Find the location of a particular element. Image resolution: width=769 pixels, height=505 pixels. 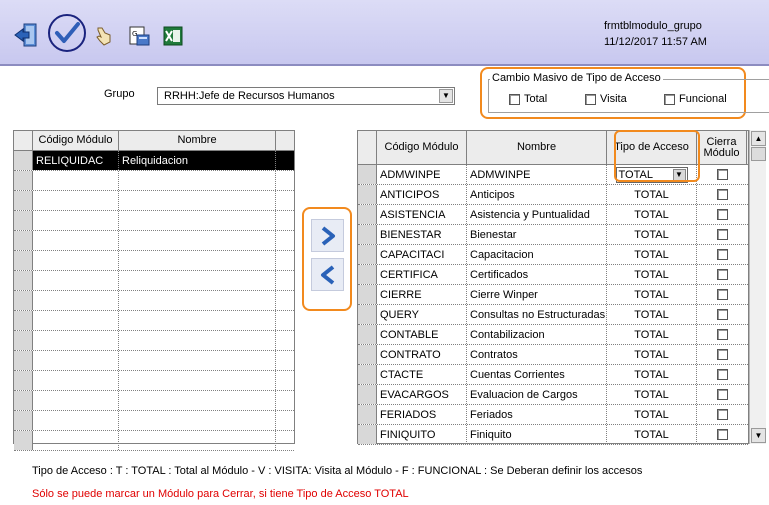

nombre-cell: Certificados is located at coordinates (537, 274).